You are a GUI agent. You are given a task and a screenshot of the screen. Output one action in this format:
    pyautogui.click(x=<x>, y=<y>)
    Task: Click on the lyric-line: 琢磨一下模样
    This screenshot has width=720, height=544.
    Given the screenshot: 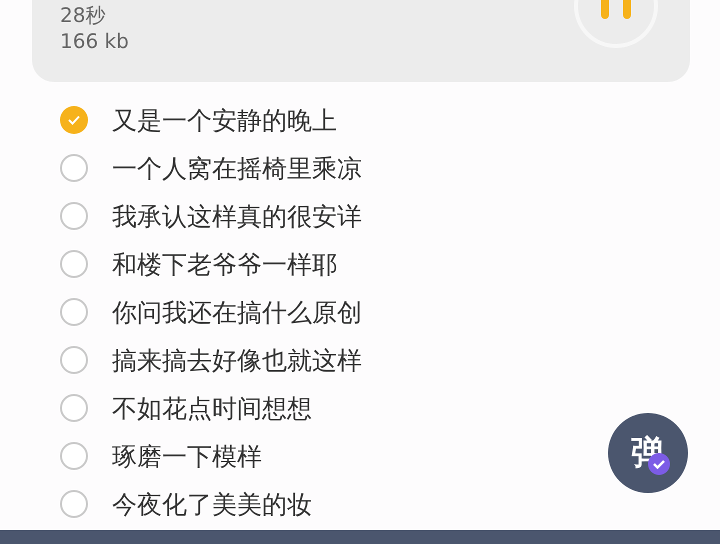 What is the action you would take?
    pyautogui.click(x=187, y=456)
    